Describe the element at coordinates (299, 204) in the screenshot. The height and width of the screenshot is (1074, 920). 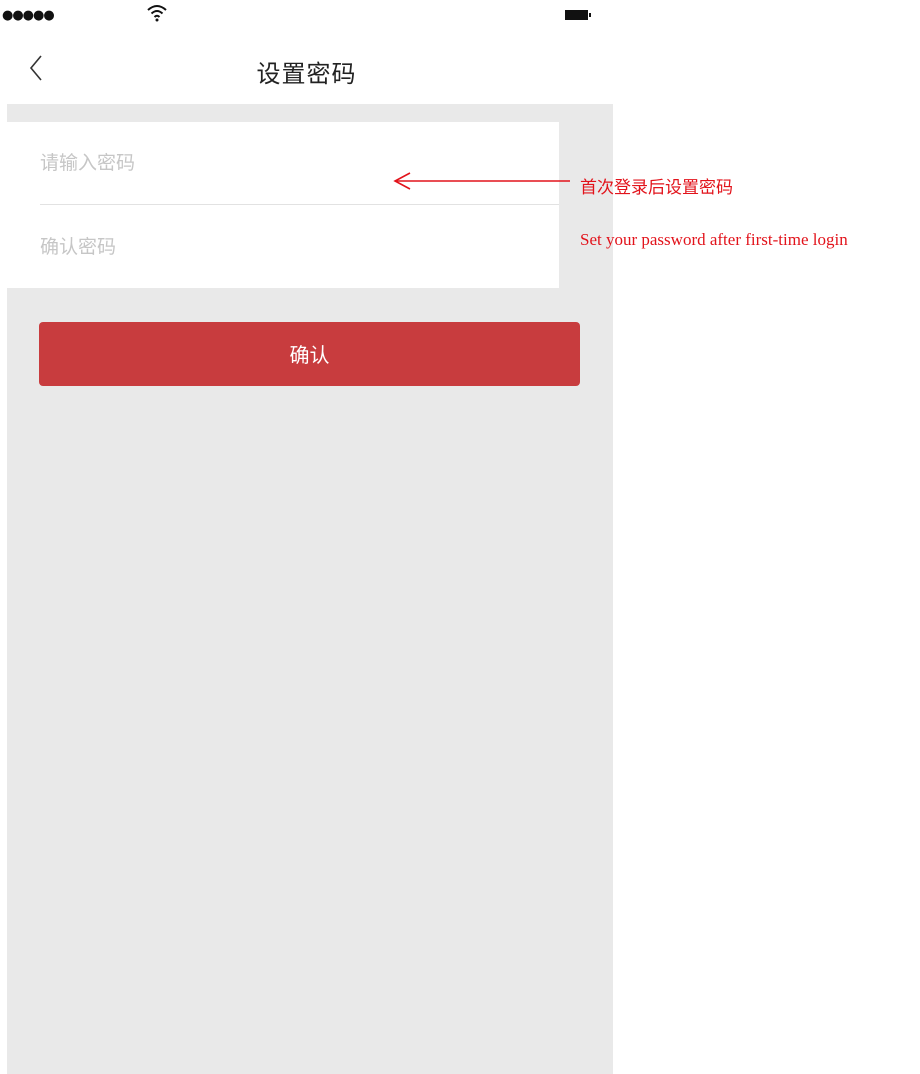
I see `divider` at that location.